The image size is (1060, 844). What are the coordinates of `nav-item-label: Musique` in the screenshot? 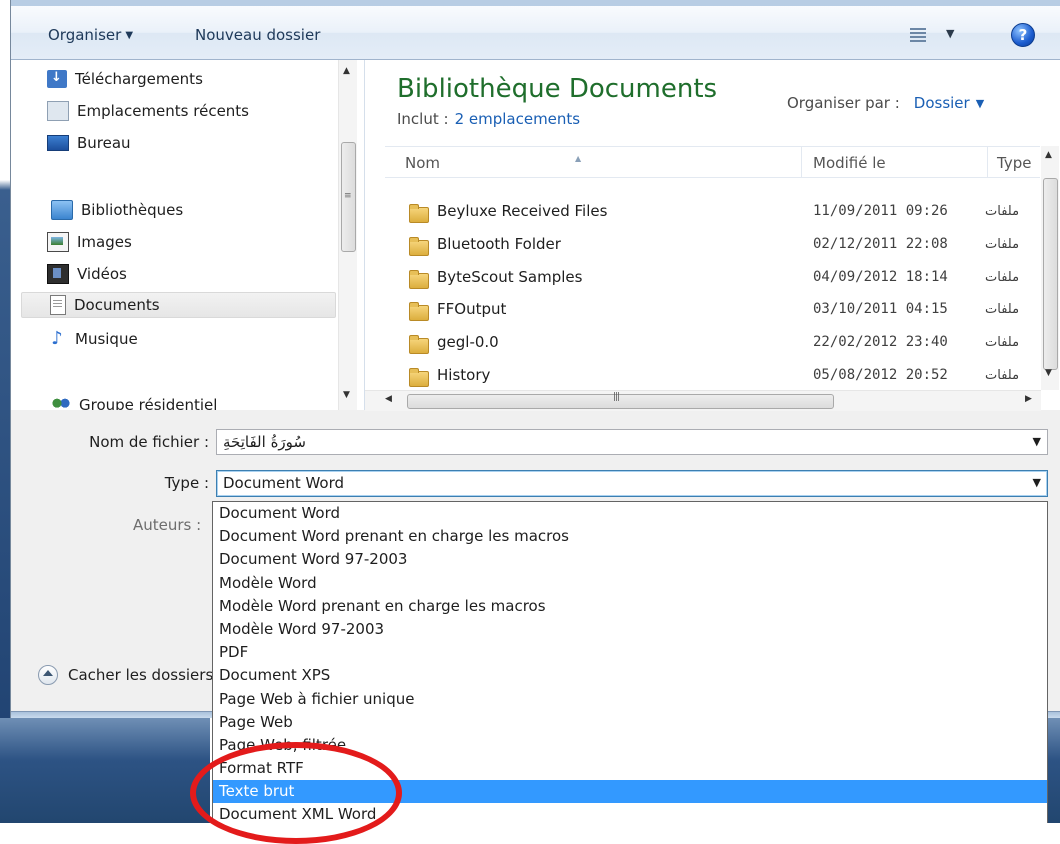 It's located at (106, 339).